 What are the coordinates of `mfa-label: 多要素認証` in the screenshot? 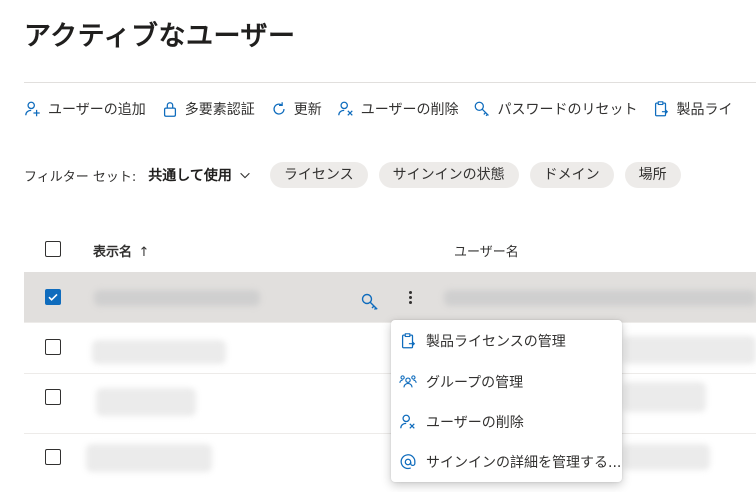 It's located at (219, 110).